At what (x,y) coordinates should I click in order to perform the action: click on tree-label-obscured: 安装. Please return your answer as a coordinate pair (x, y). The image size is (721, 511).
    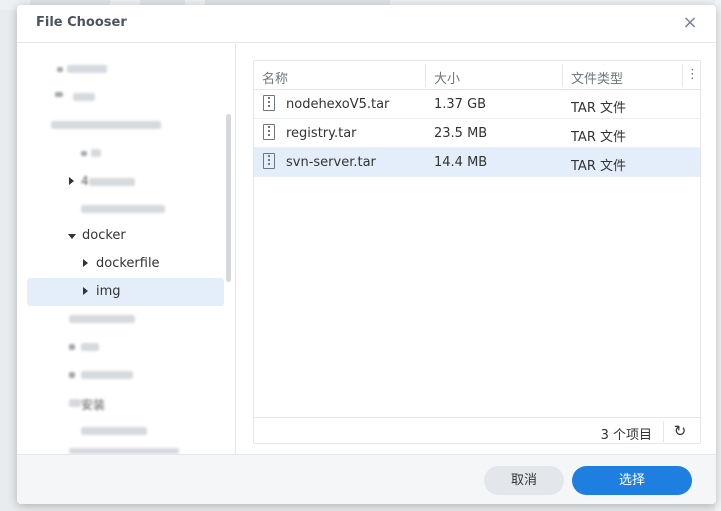
    Looking at the image, I should click on (93, 405).